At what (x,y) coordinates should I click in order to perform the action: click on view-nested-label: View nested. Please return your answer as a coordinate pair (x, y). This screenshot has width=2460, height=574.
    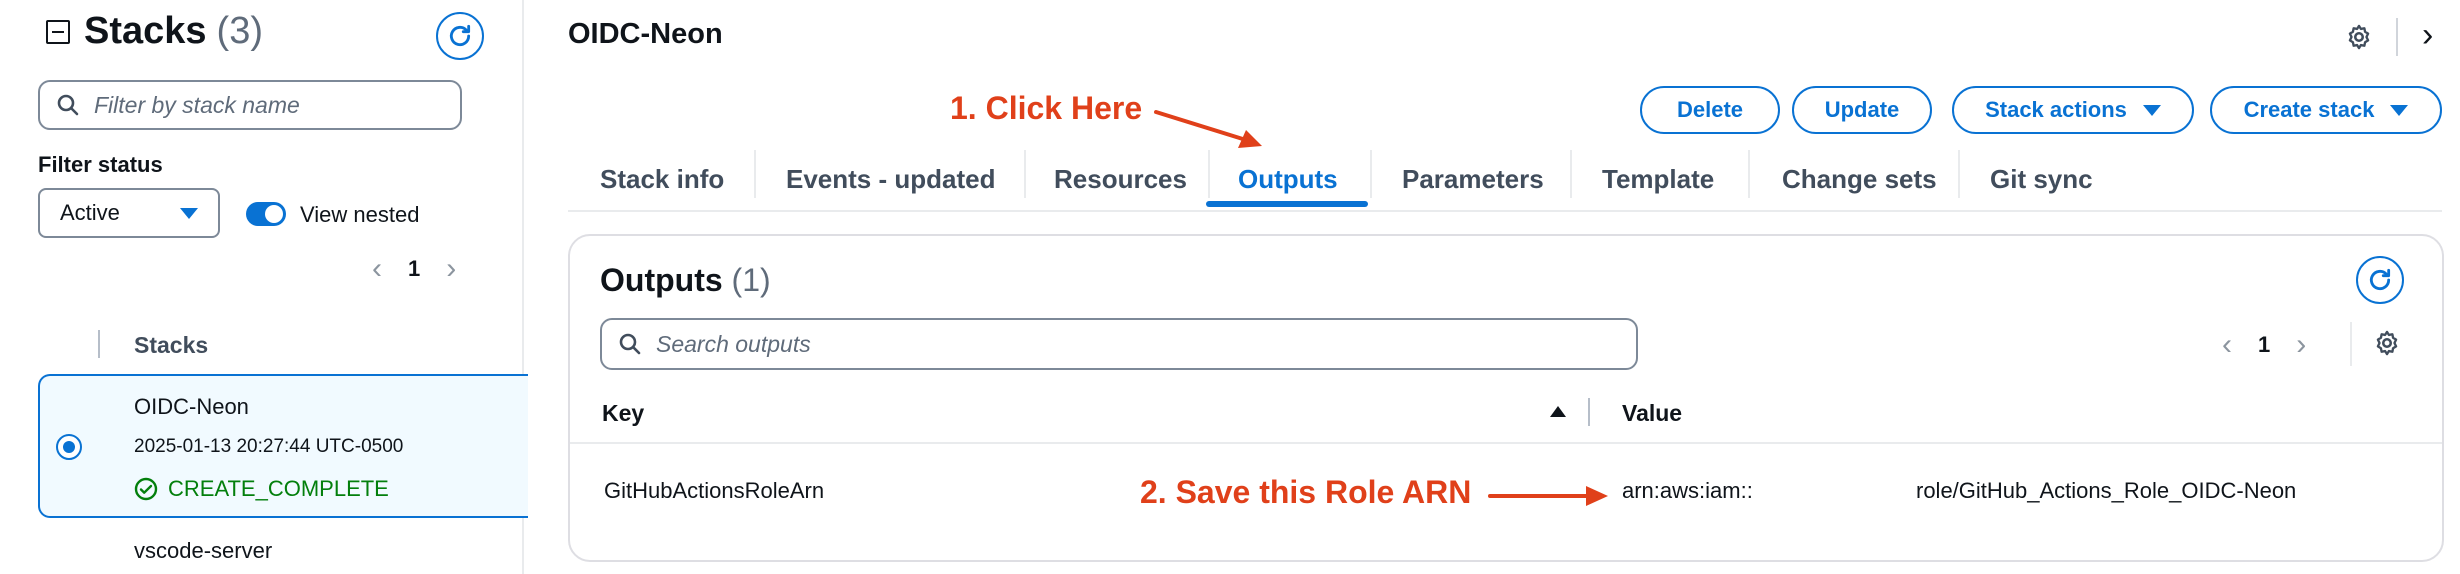
    Looking at the image, I should click on (360, 214).